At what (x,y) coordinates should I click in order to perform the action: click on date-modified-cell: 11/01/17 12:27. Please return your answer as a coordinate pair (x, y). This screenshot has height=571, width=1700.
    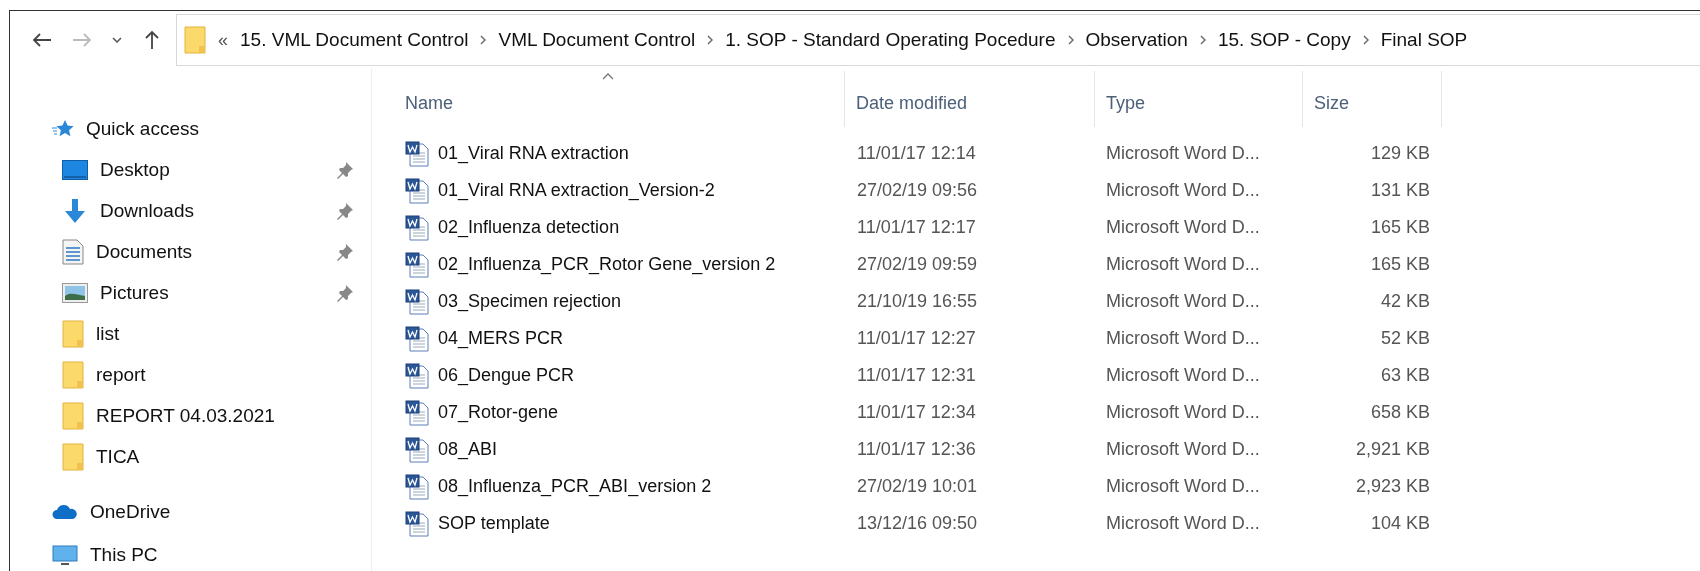
    Looking at the image, I should click on (916, 338).